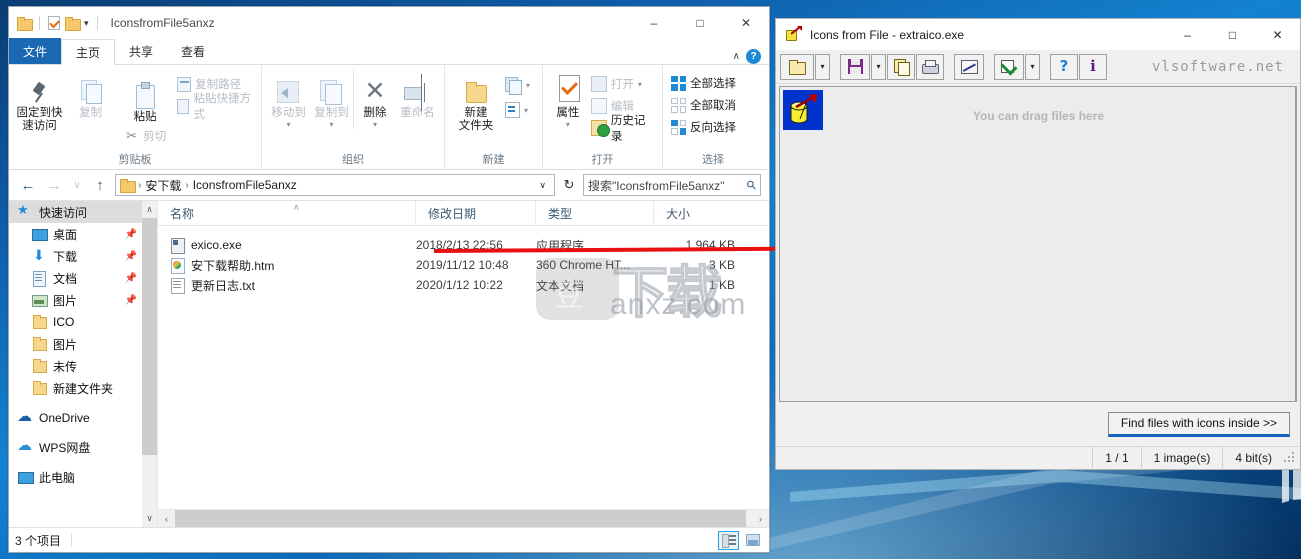  What do you see at coordinates (287, 213) in the screenshot?
I see `column-header-name: 名称 ∧` at bounding box center [287, 213].